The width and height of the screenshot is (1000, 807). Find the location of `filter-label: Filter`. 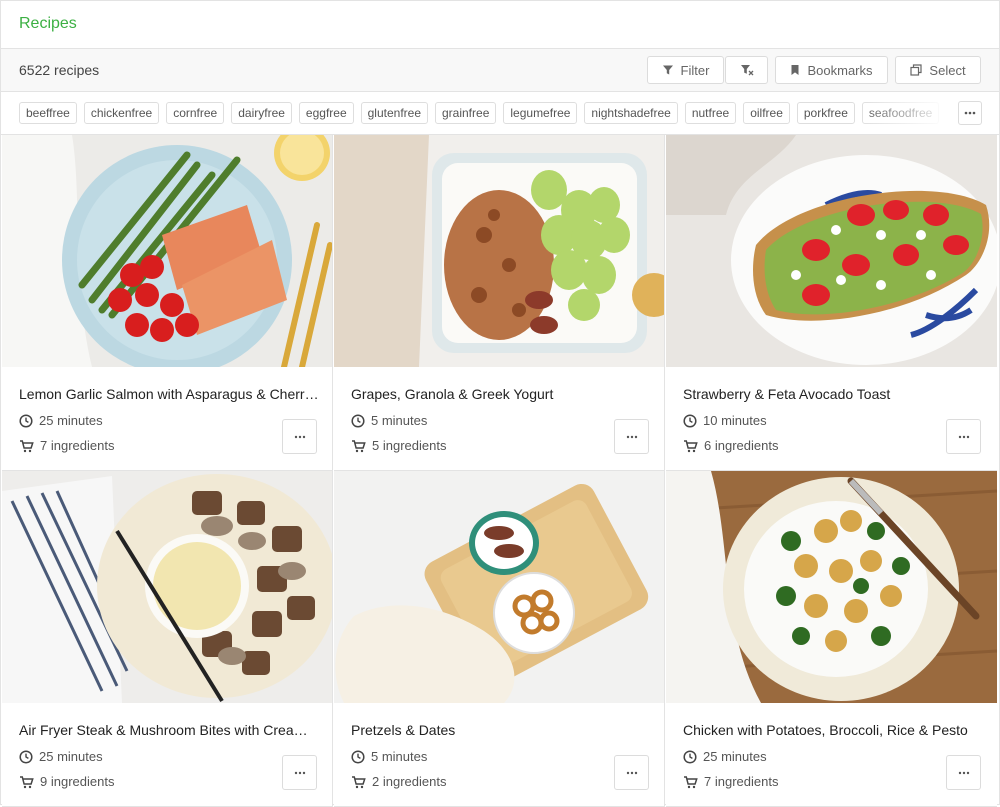

filter-label: Filter is located at coordinates (695, 70).